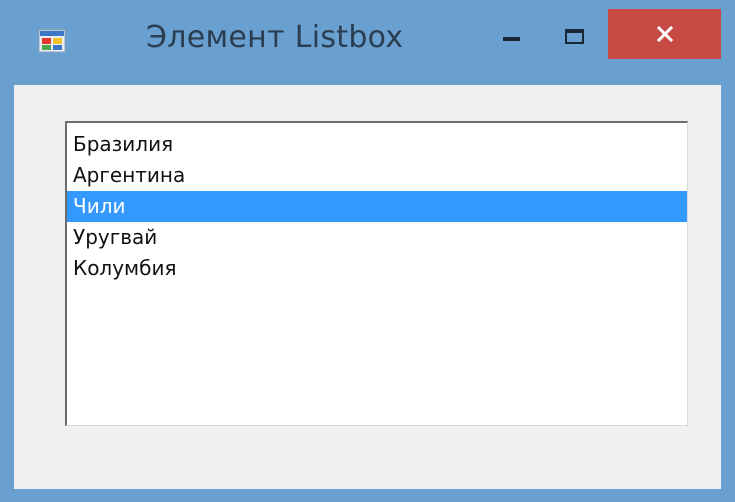 The height and width of the screenshot is (502, 735). I want to click on window-title: Элемент Listbox, so click(275, 37).